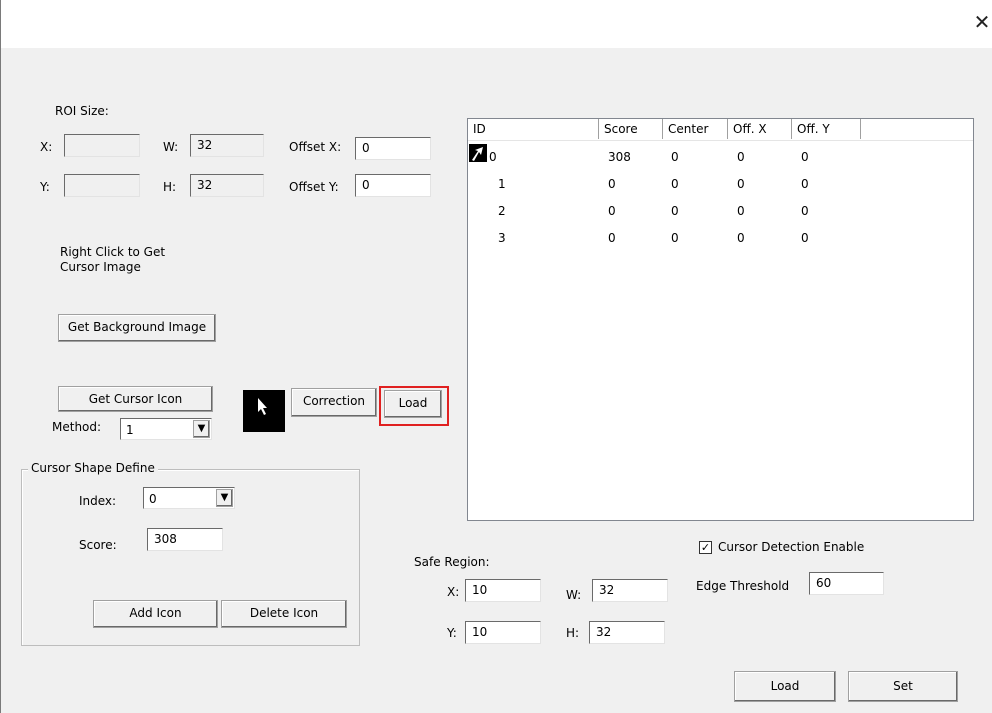 The width and height of the screenshot is (992, 713). Describe the element at coordinates (45, 187) in the screenshot. I see `roi-y-label: Y:` at that location.